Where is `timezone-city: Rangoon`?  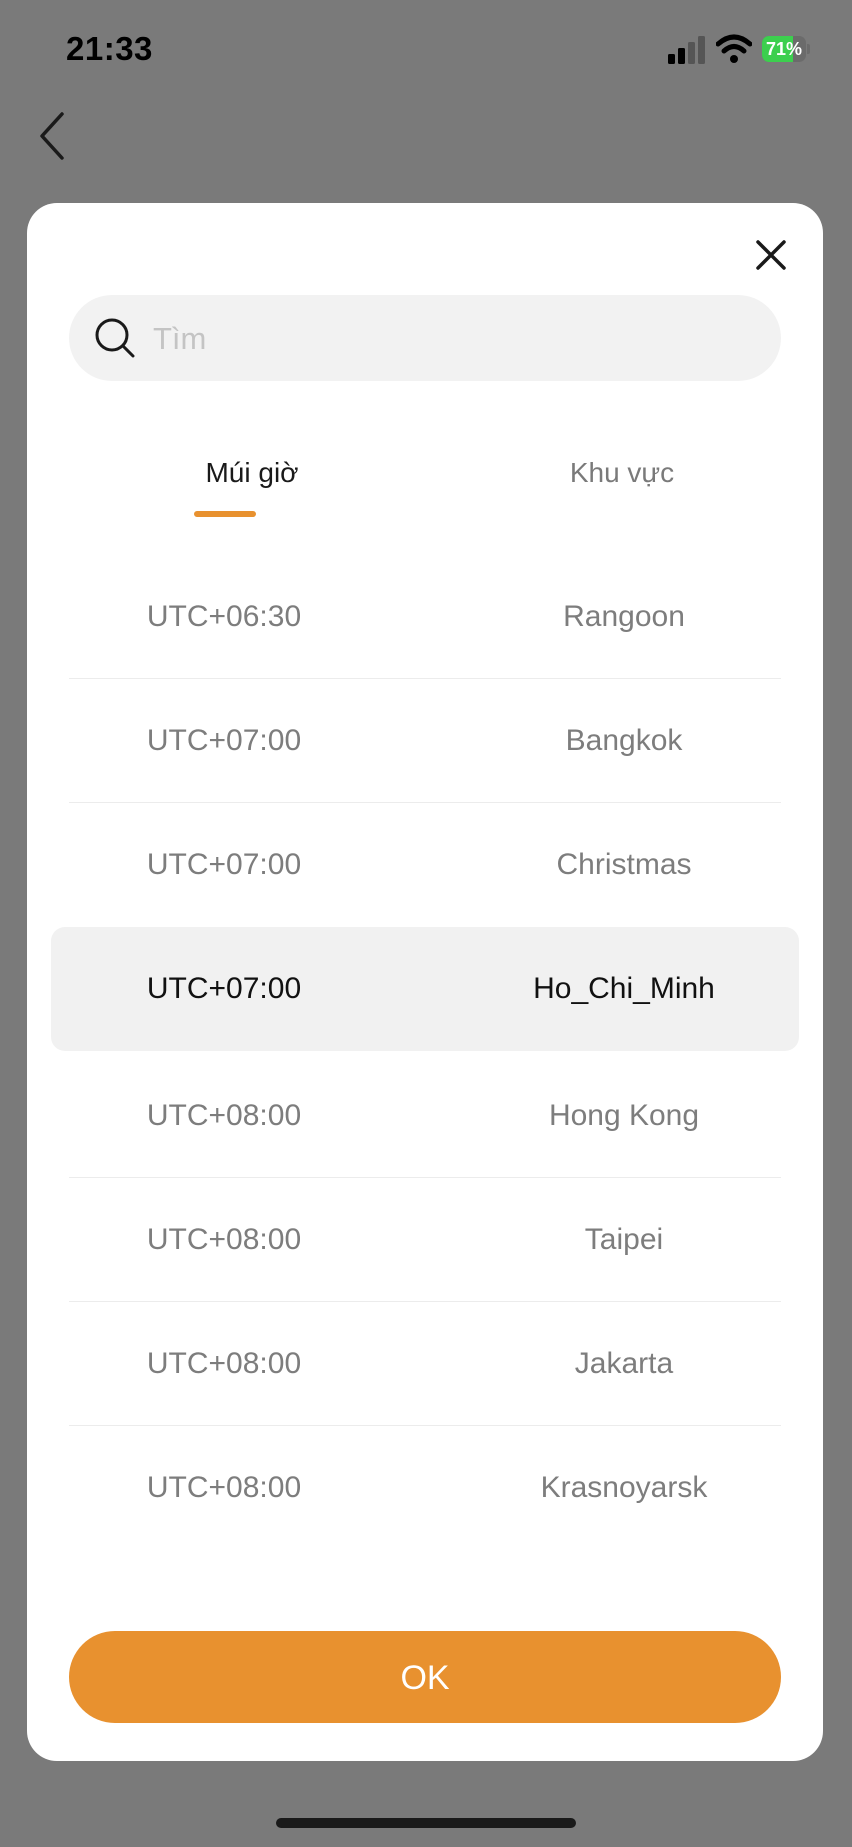 timezone-city: Rangoon is located at coordinates (624, 616).